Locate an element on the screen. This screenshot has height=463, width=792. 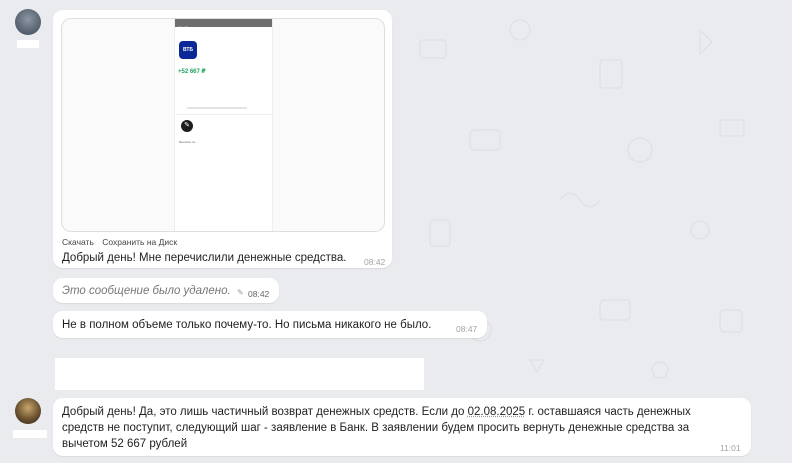
bank-agent-avatar is located at coordinates (28, 411).